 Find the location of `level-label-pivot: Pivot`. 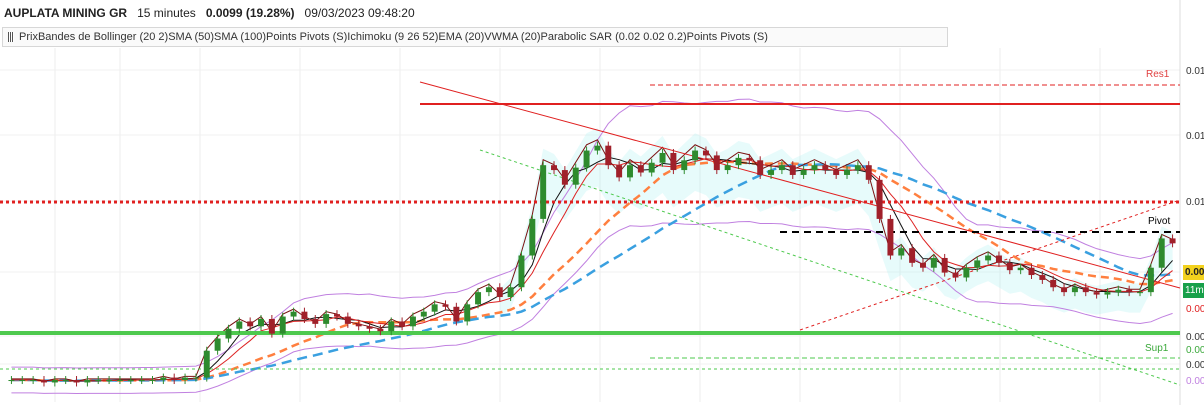

level-label-pivot: Pivot is located at coordinates (1159, 221).